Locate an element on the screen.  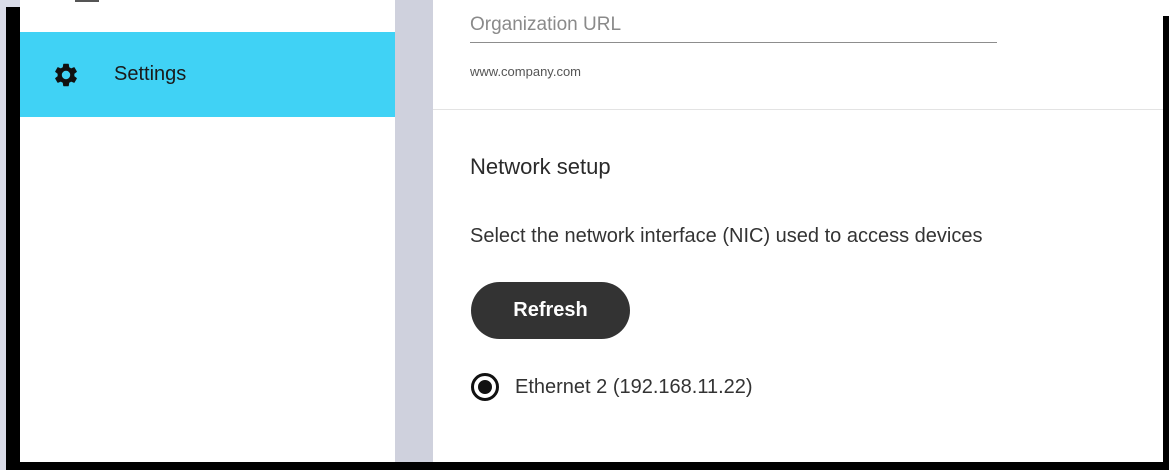
sidebar-item-label: Settings is located at coordinates (150, 74).